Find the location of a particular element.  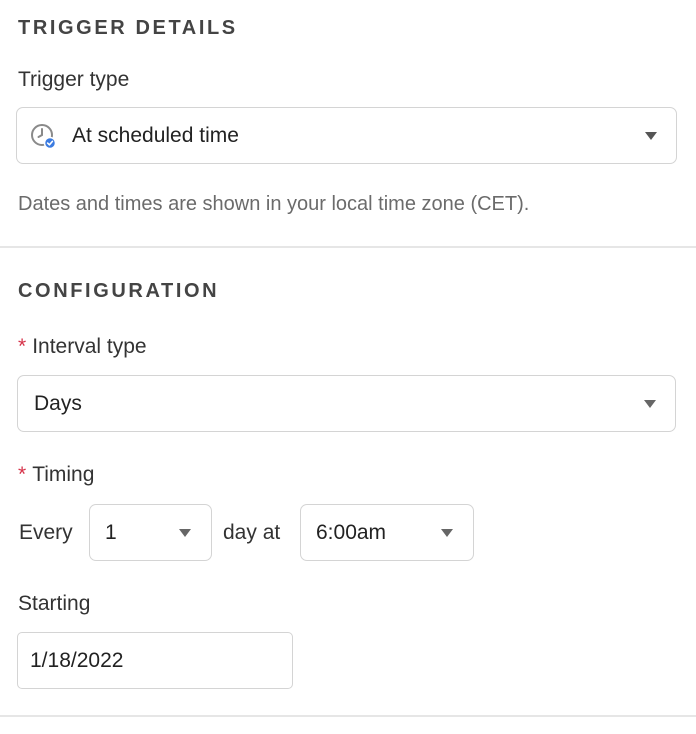

trigger-type-value: At scheduled time is located at coordinates (155, 135).